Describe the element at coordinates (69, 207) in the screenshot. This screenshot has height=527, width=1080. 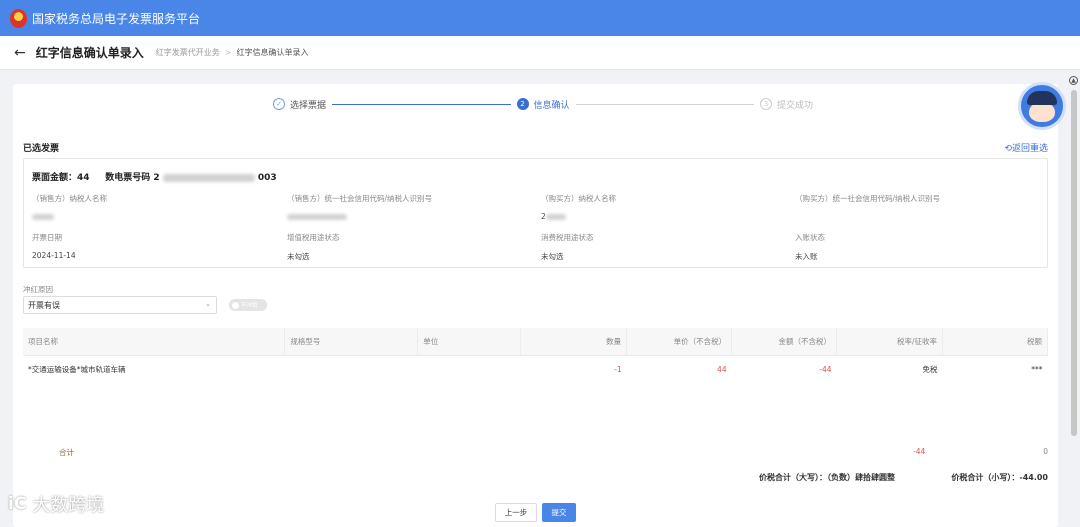
I see `field-seller-name: （销售方）纳税人名称` at that location.